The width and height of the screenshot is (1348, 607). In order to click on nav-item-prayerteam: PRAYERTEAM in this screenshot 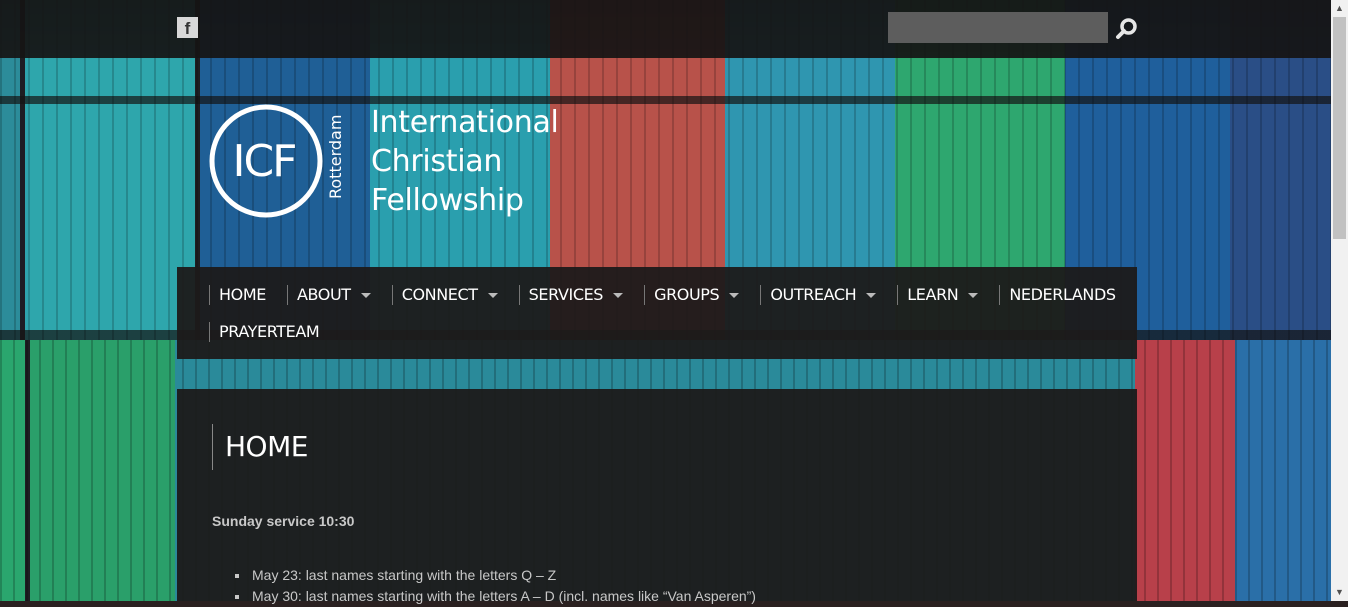, I will do `click(268, 332)`.